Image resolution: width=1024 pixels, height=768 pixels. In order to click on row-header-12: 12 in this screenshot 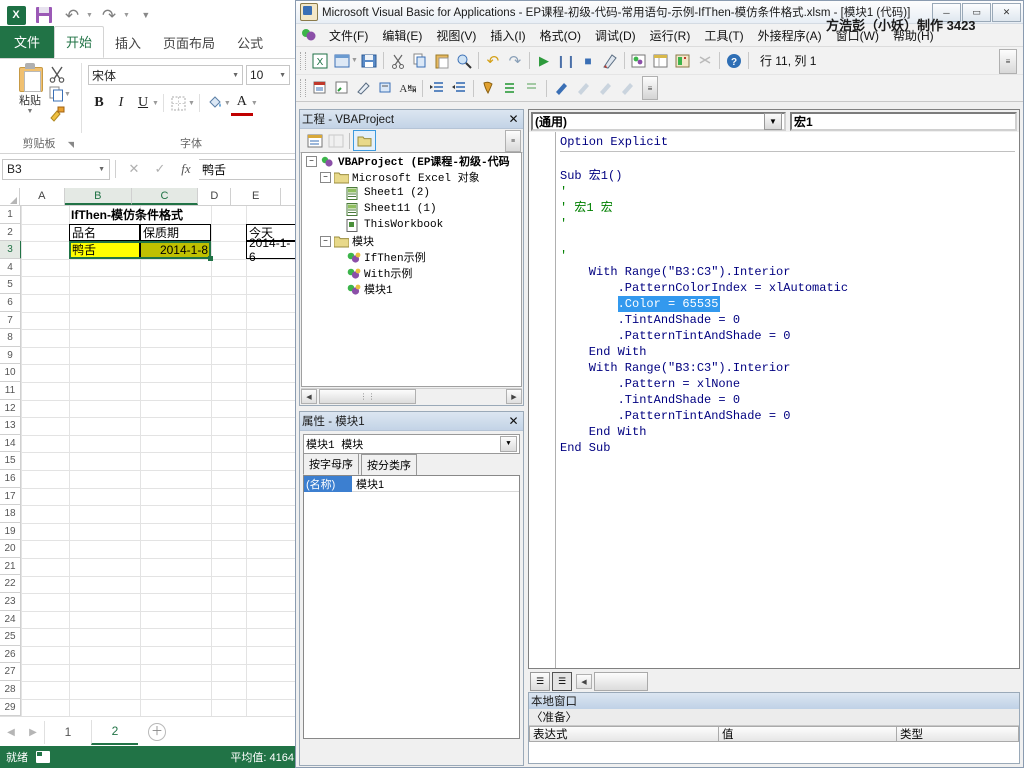, I will do `click(10, 409)`.